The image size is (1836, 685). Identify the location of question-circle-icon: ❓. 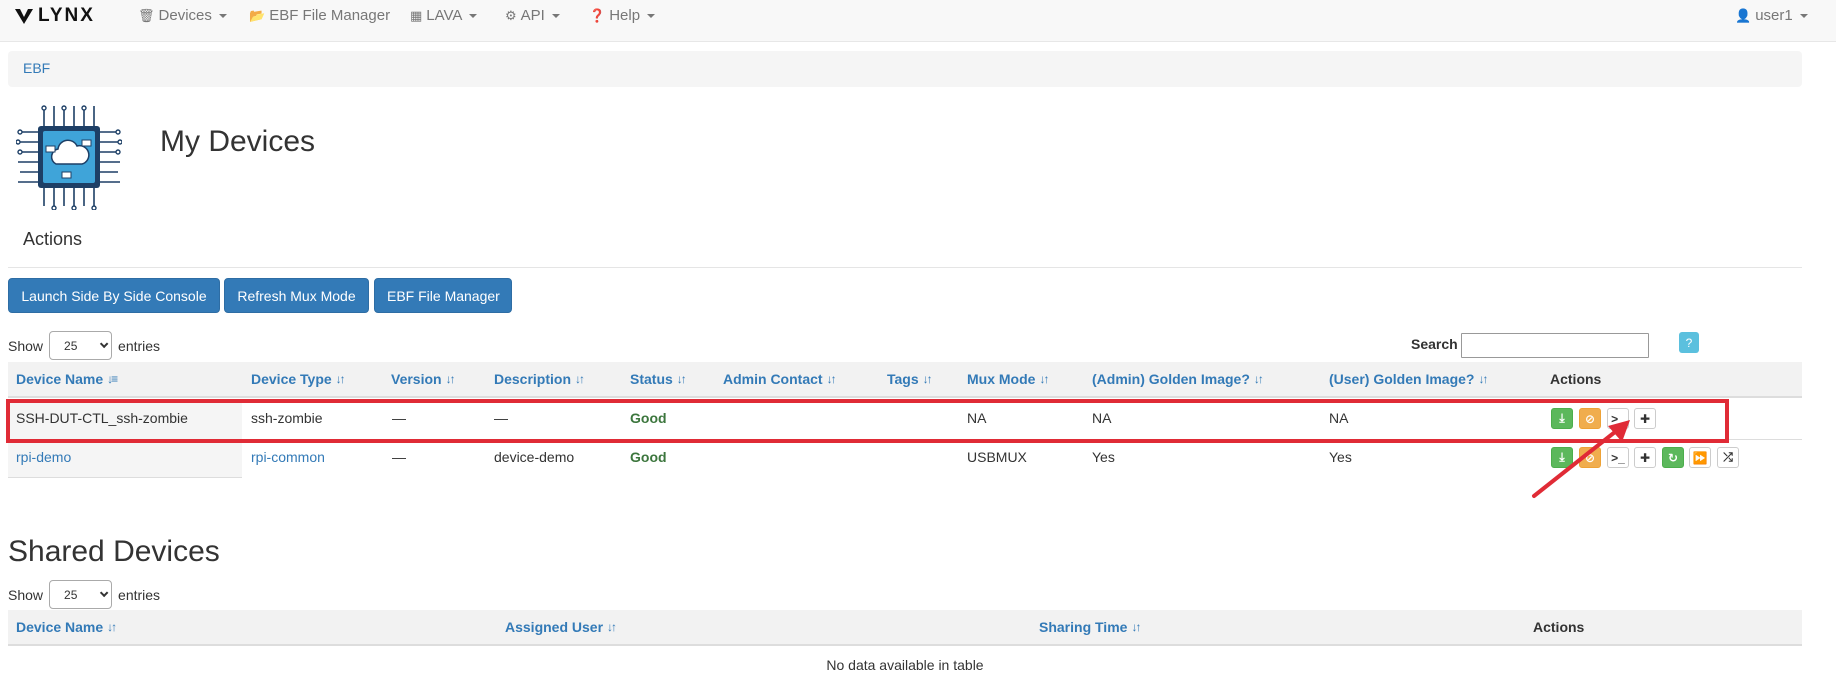
(597, 15).